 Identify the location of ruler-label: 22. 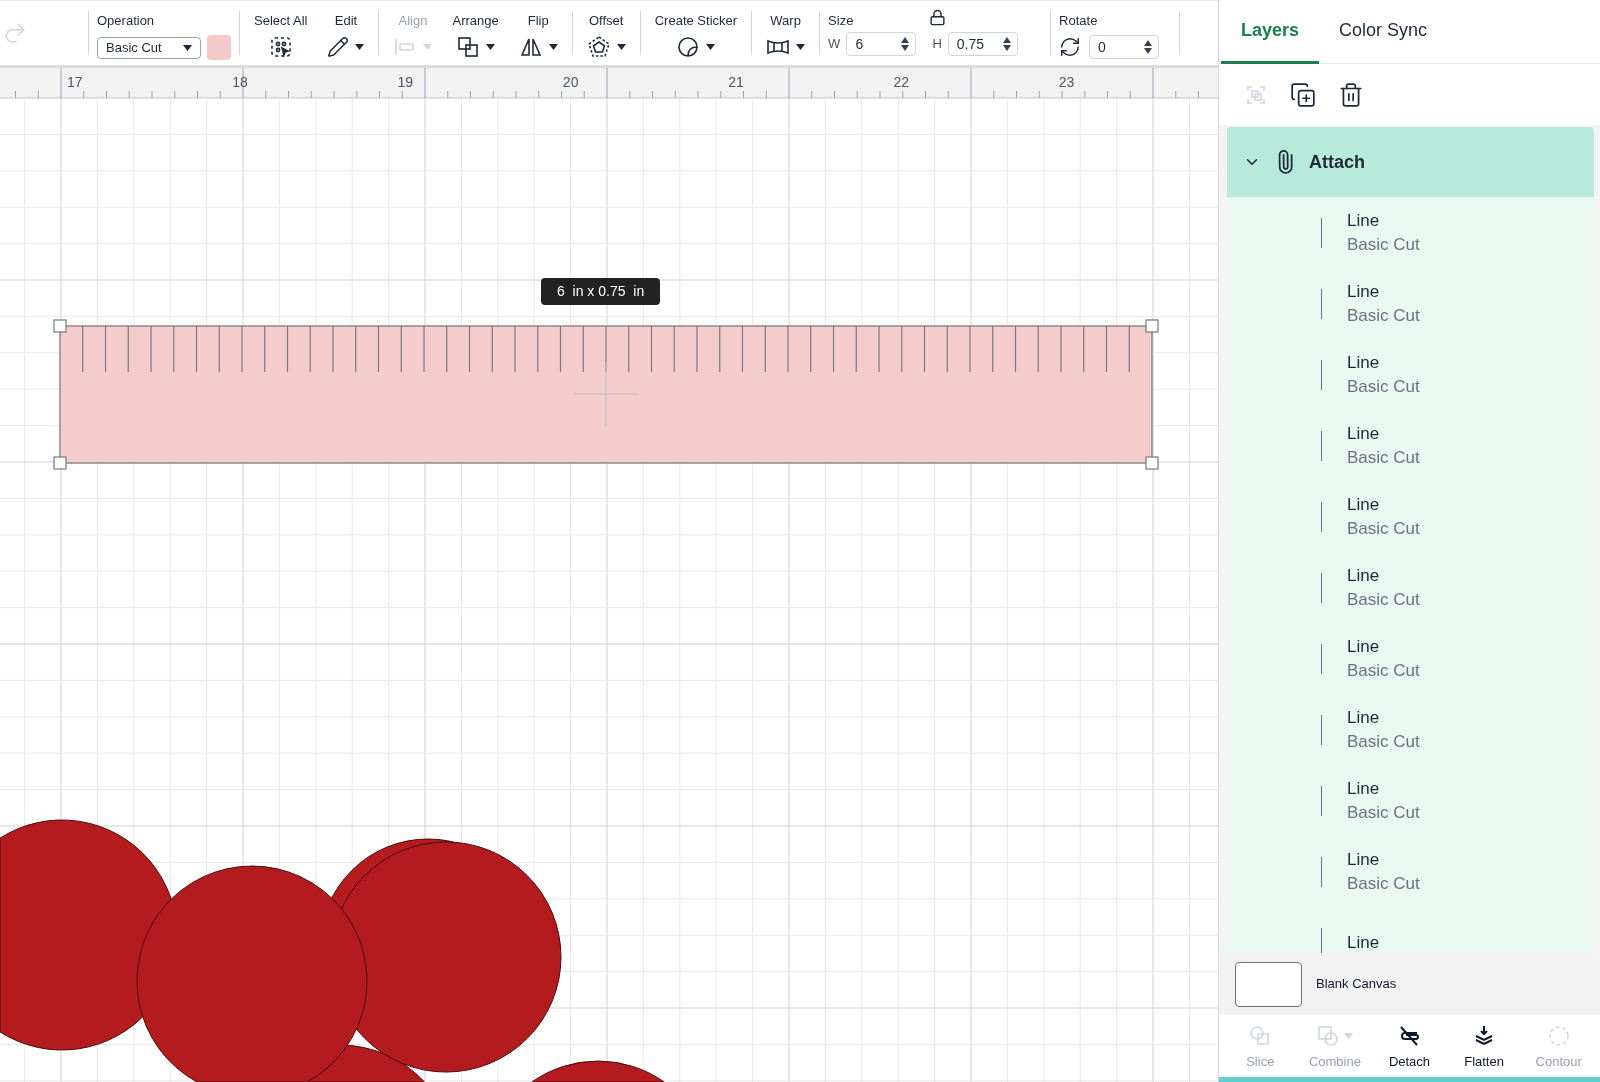
(901, 82).